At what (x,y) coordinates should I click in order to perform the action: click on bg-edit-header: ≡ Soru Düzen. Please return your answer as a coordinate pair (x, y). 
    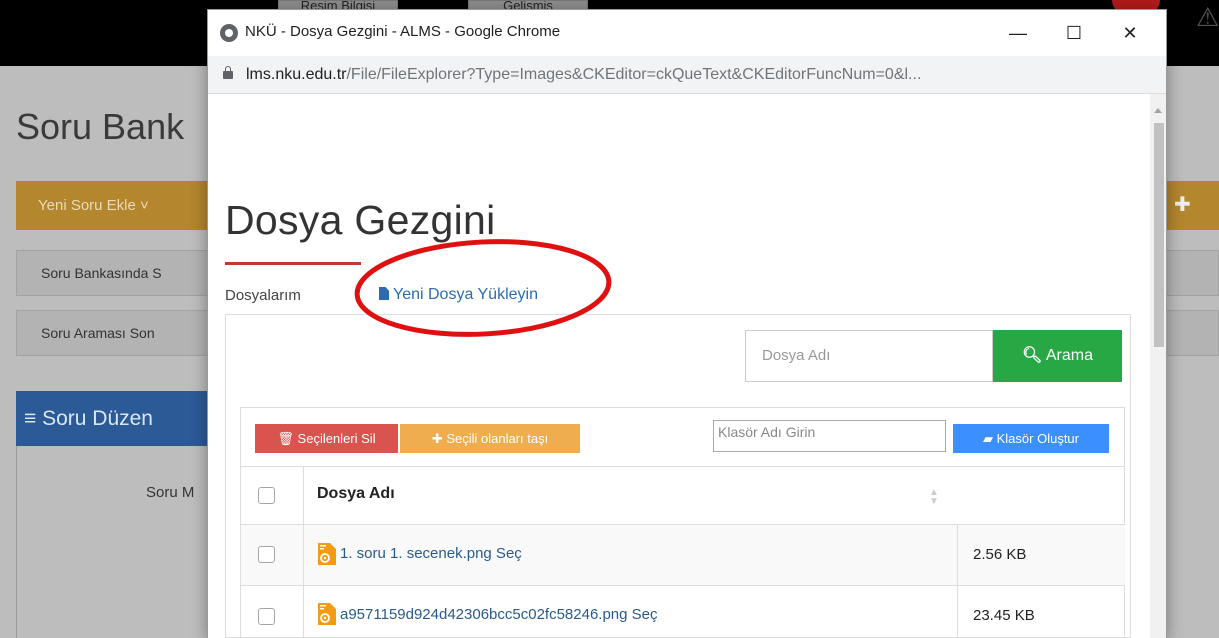
    Looking at the image, I should click on (116, 418).